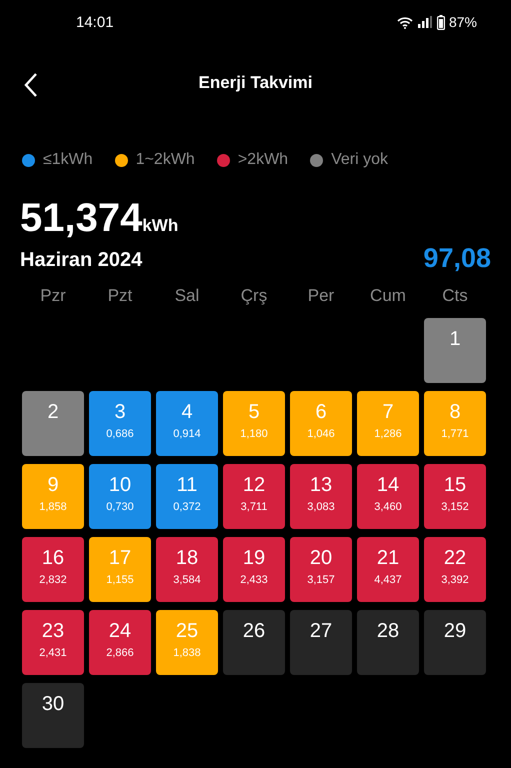  What do you see at coordinates (404, 22) in the screenshot?
I see `wifi-icon` at bounding box center [404, 22].